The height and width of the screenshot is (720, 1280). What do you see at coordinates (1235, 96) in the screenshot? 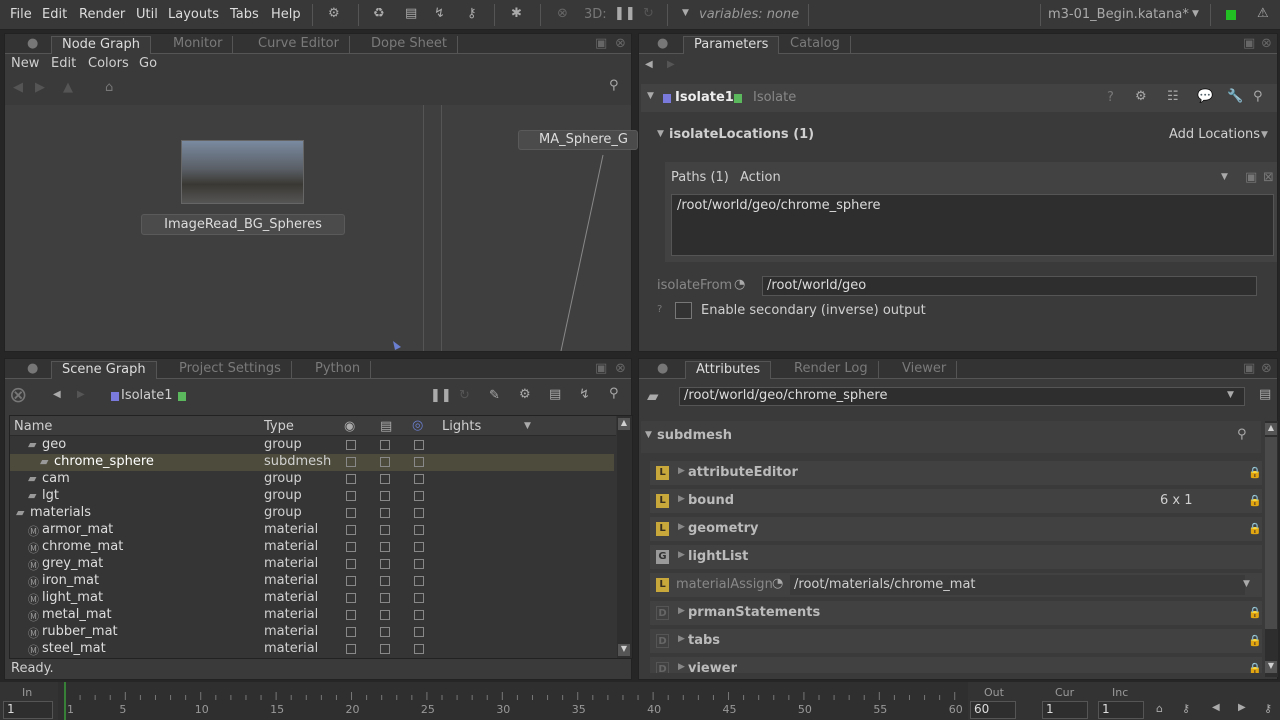
I see `wrench-icon: 🔧` at bounding box center [1235, 96].